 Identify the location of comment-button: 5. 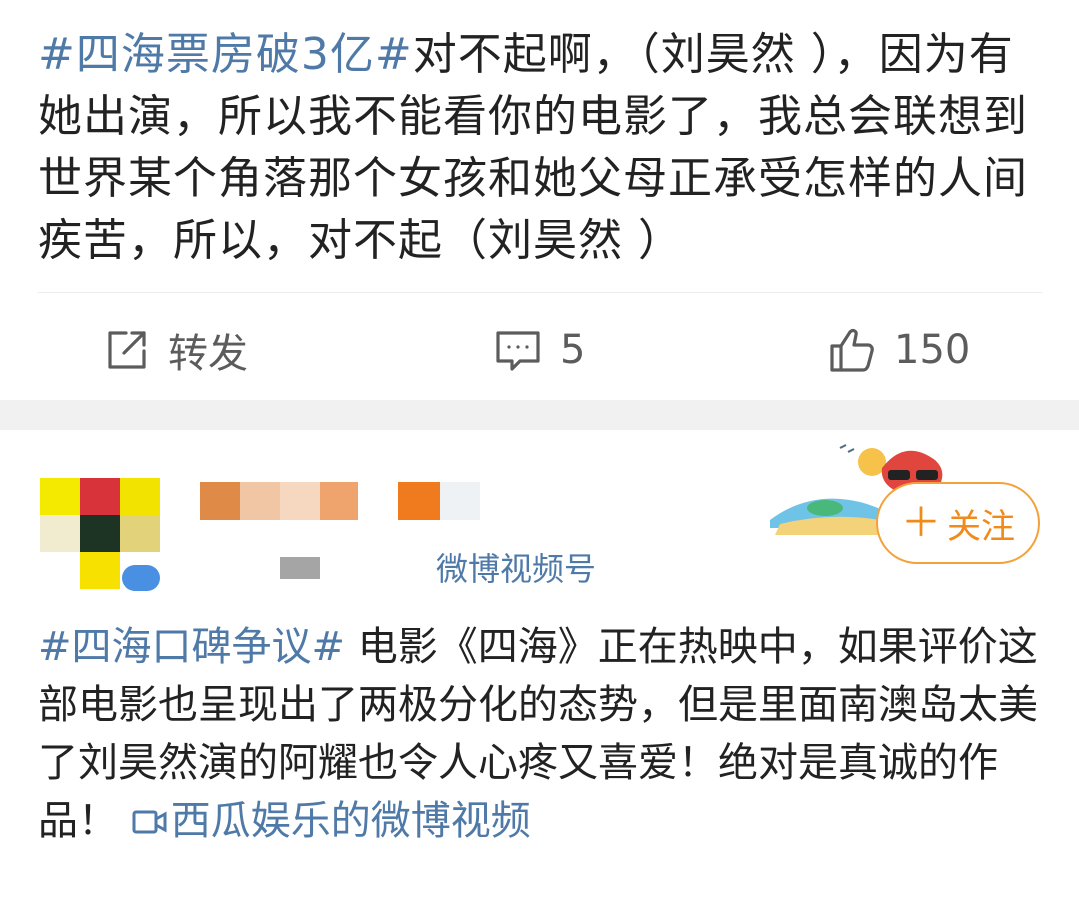
(539, 350).